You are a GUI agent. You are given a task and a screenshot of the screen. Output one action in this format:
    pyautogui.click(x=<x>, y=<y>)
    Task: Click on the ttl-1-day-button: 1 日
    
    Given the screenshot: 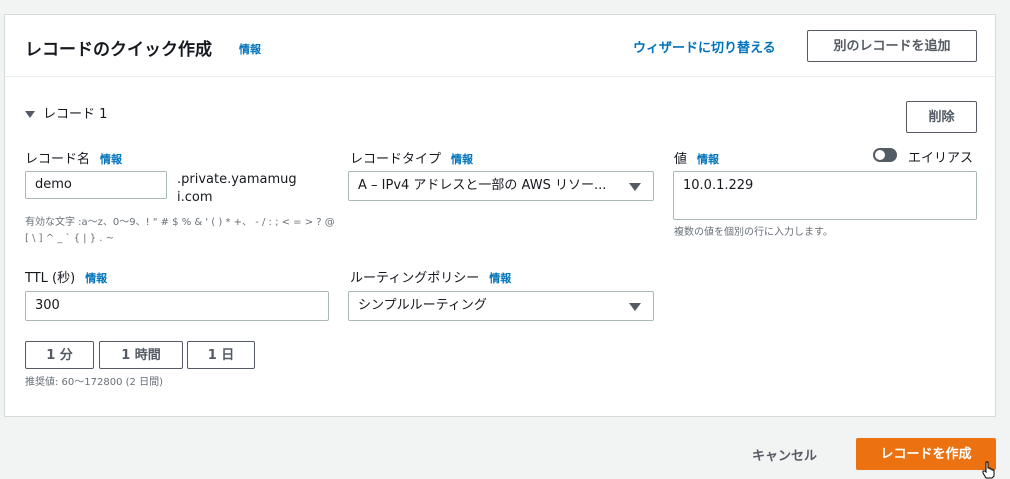 What is the action you would take?
    pyautogui.click(x=221, y=355)
    